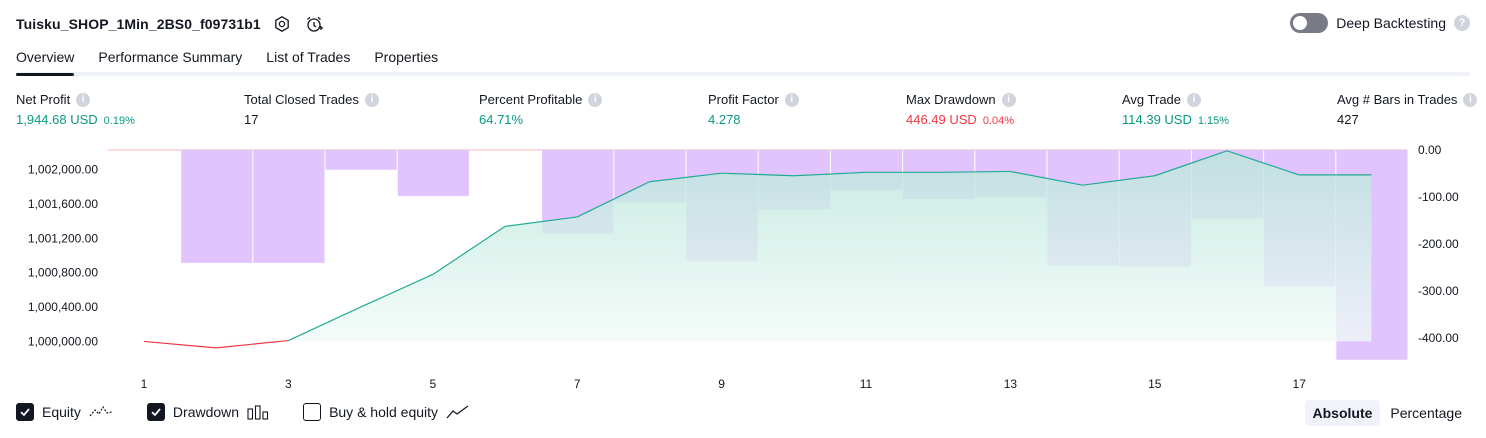 This screenshot has width=1486, height=438. What do you see at coordinates (1391, 23) in the screenshot?
I see `deep-backtesting-label: Deep Backtesting` at bounding box center [1391, 23].